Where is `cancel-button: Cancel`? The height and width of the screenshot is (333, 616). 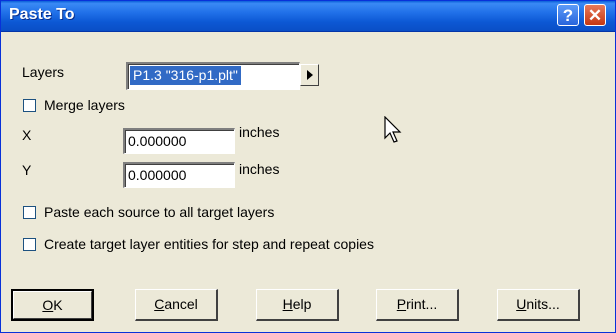
cancel-button: Cancel is located at coordinates (176, 305).